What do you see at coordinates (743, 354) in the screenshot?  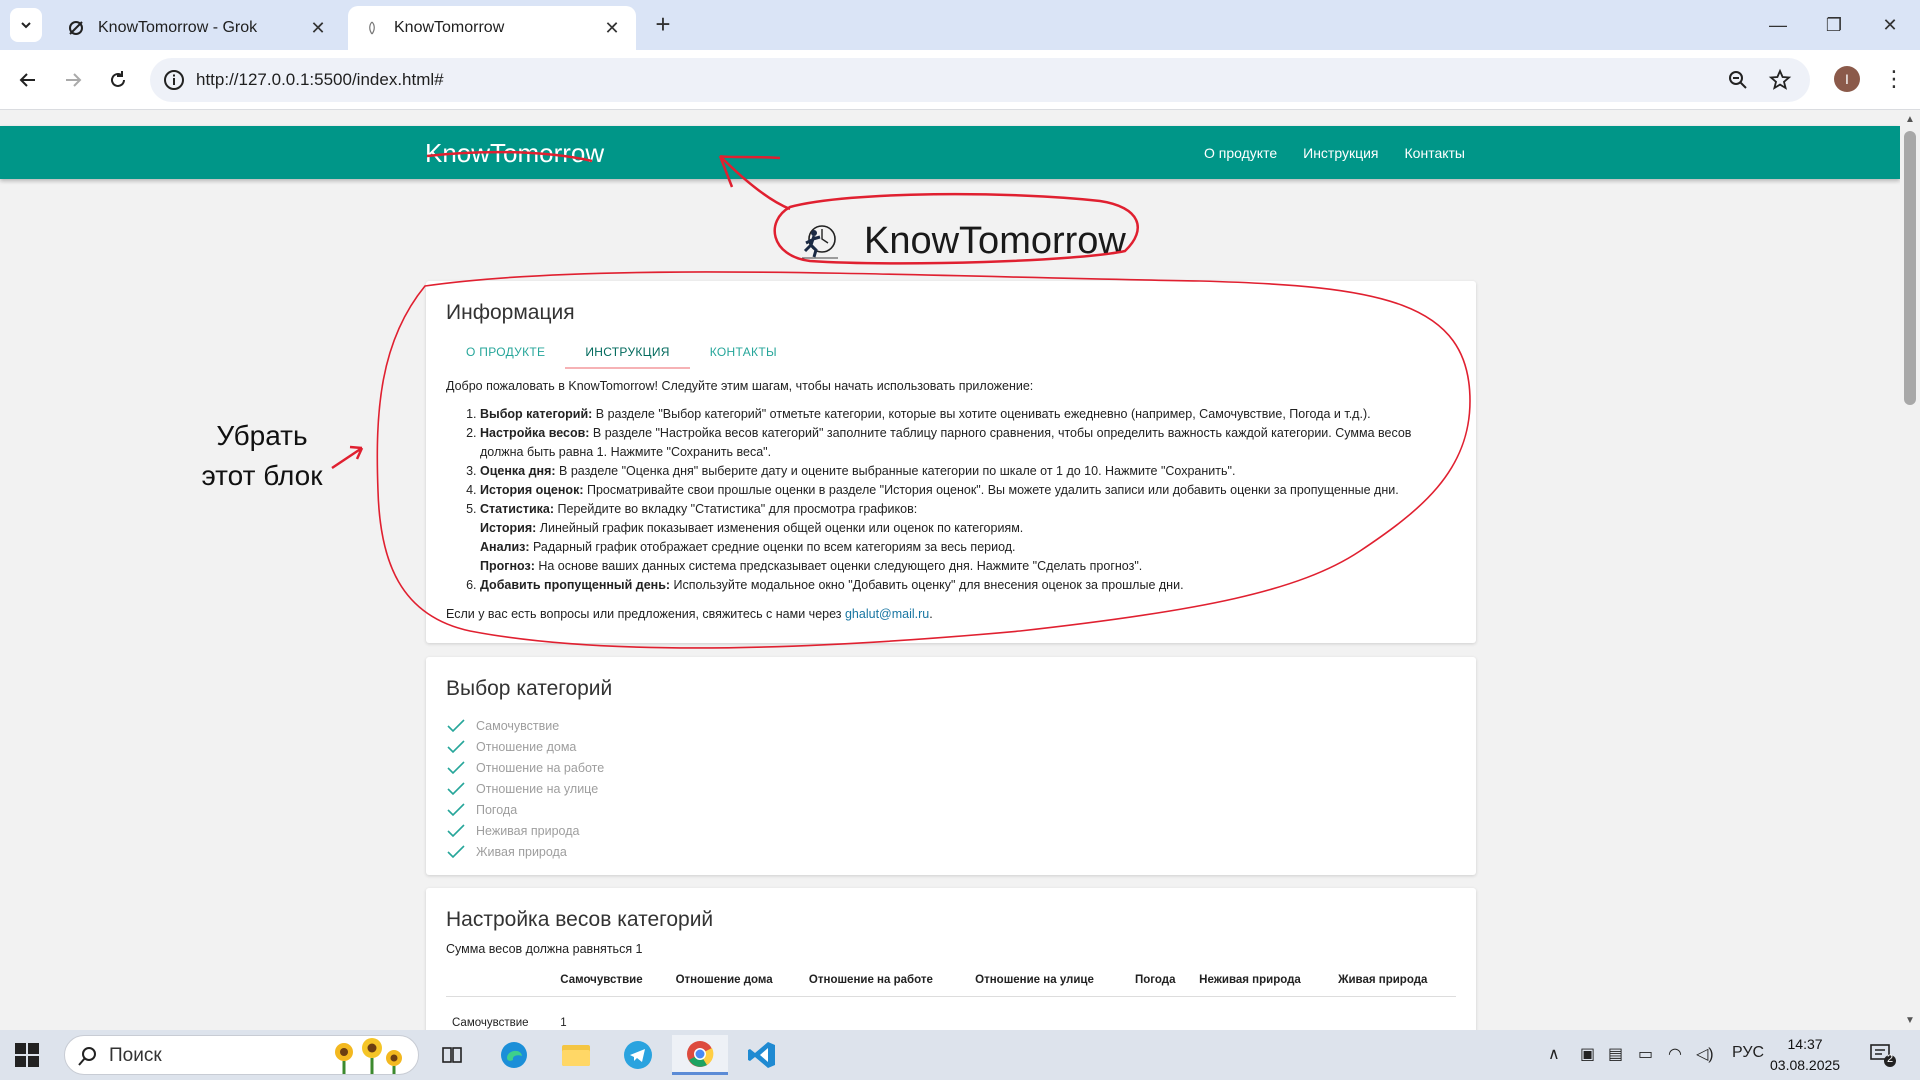 I see `tab-contacts: КОНТАКТЫ` at bounding box center [743, 354].